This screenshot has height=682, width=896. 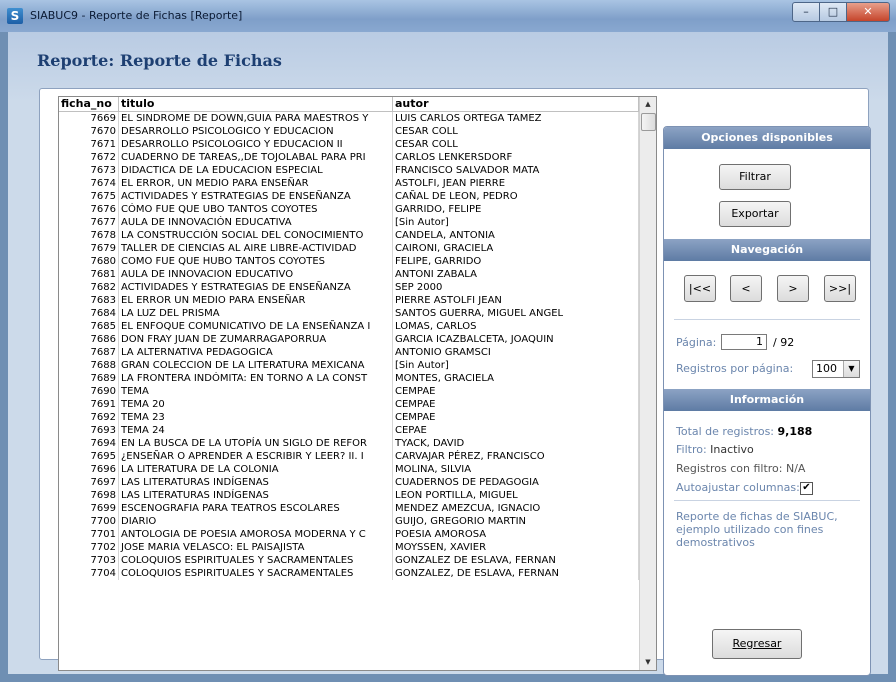 What do you see at coordinates (256, 104) in the screenshot?
I see `column-header-titulo: titulo` at bounding box center [256, 104].